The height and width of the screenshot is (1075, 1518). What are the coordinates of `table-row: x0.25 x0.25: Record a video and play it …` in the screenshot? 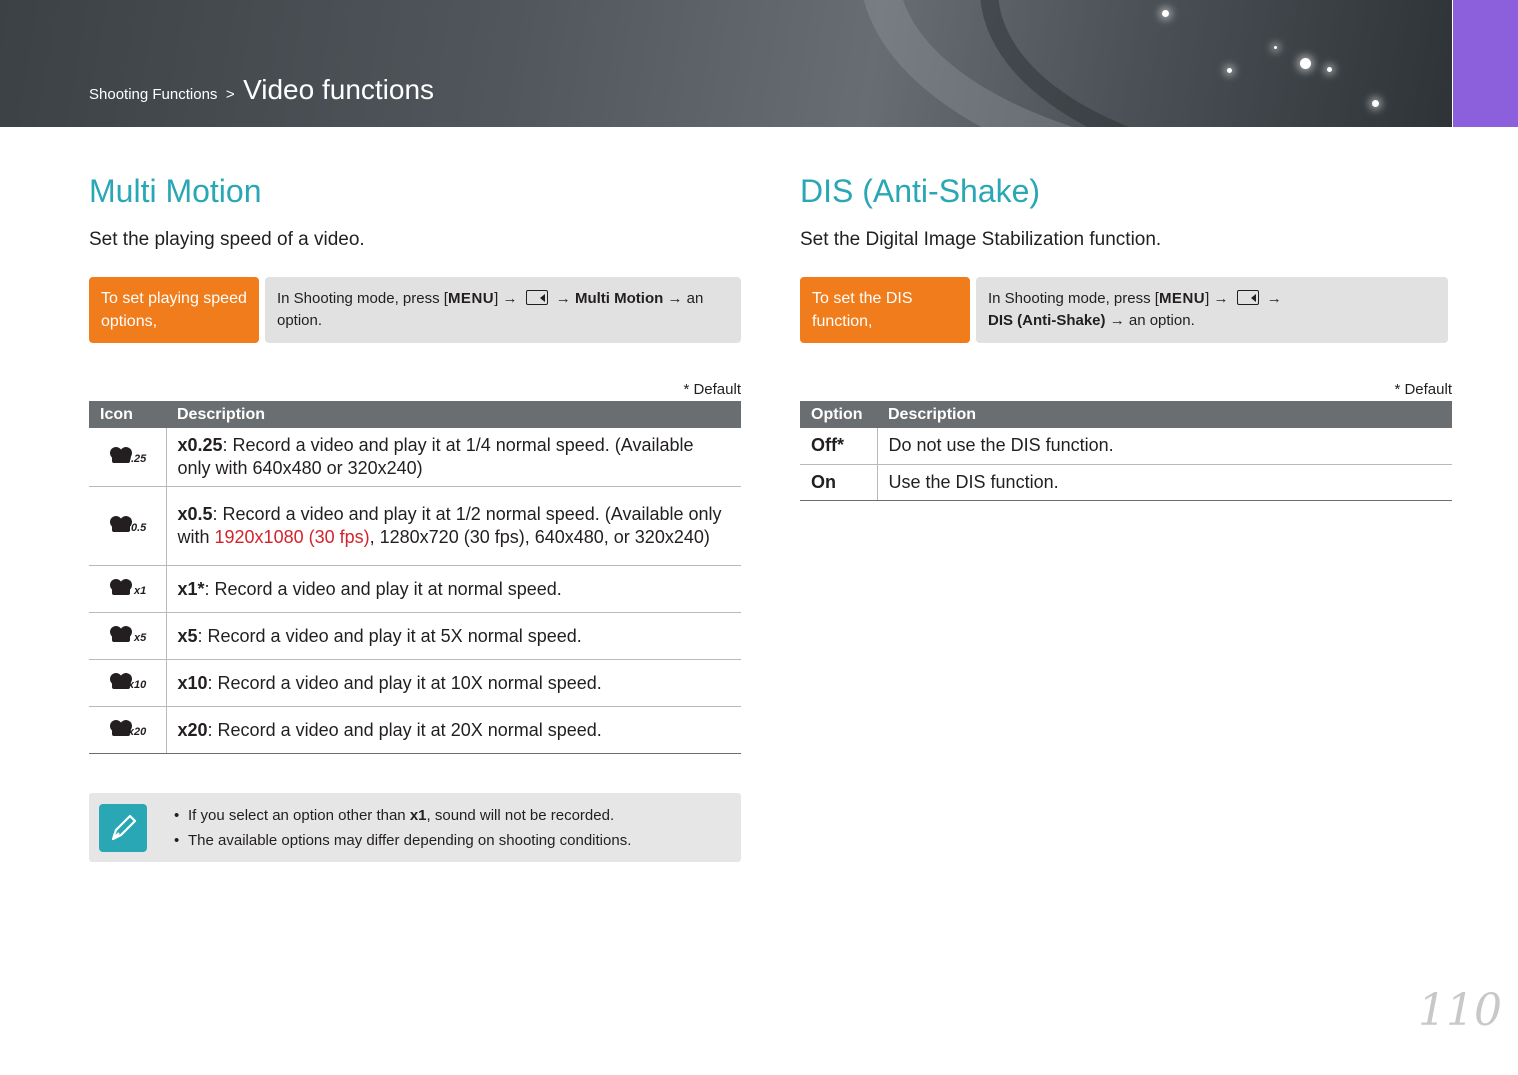 It's located at (415, 457).